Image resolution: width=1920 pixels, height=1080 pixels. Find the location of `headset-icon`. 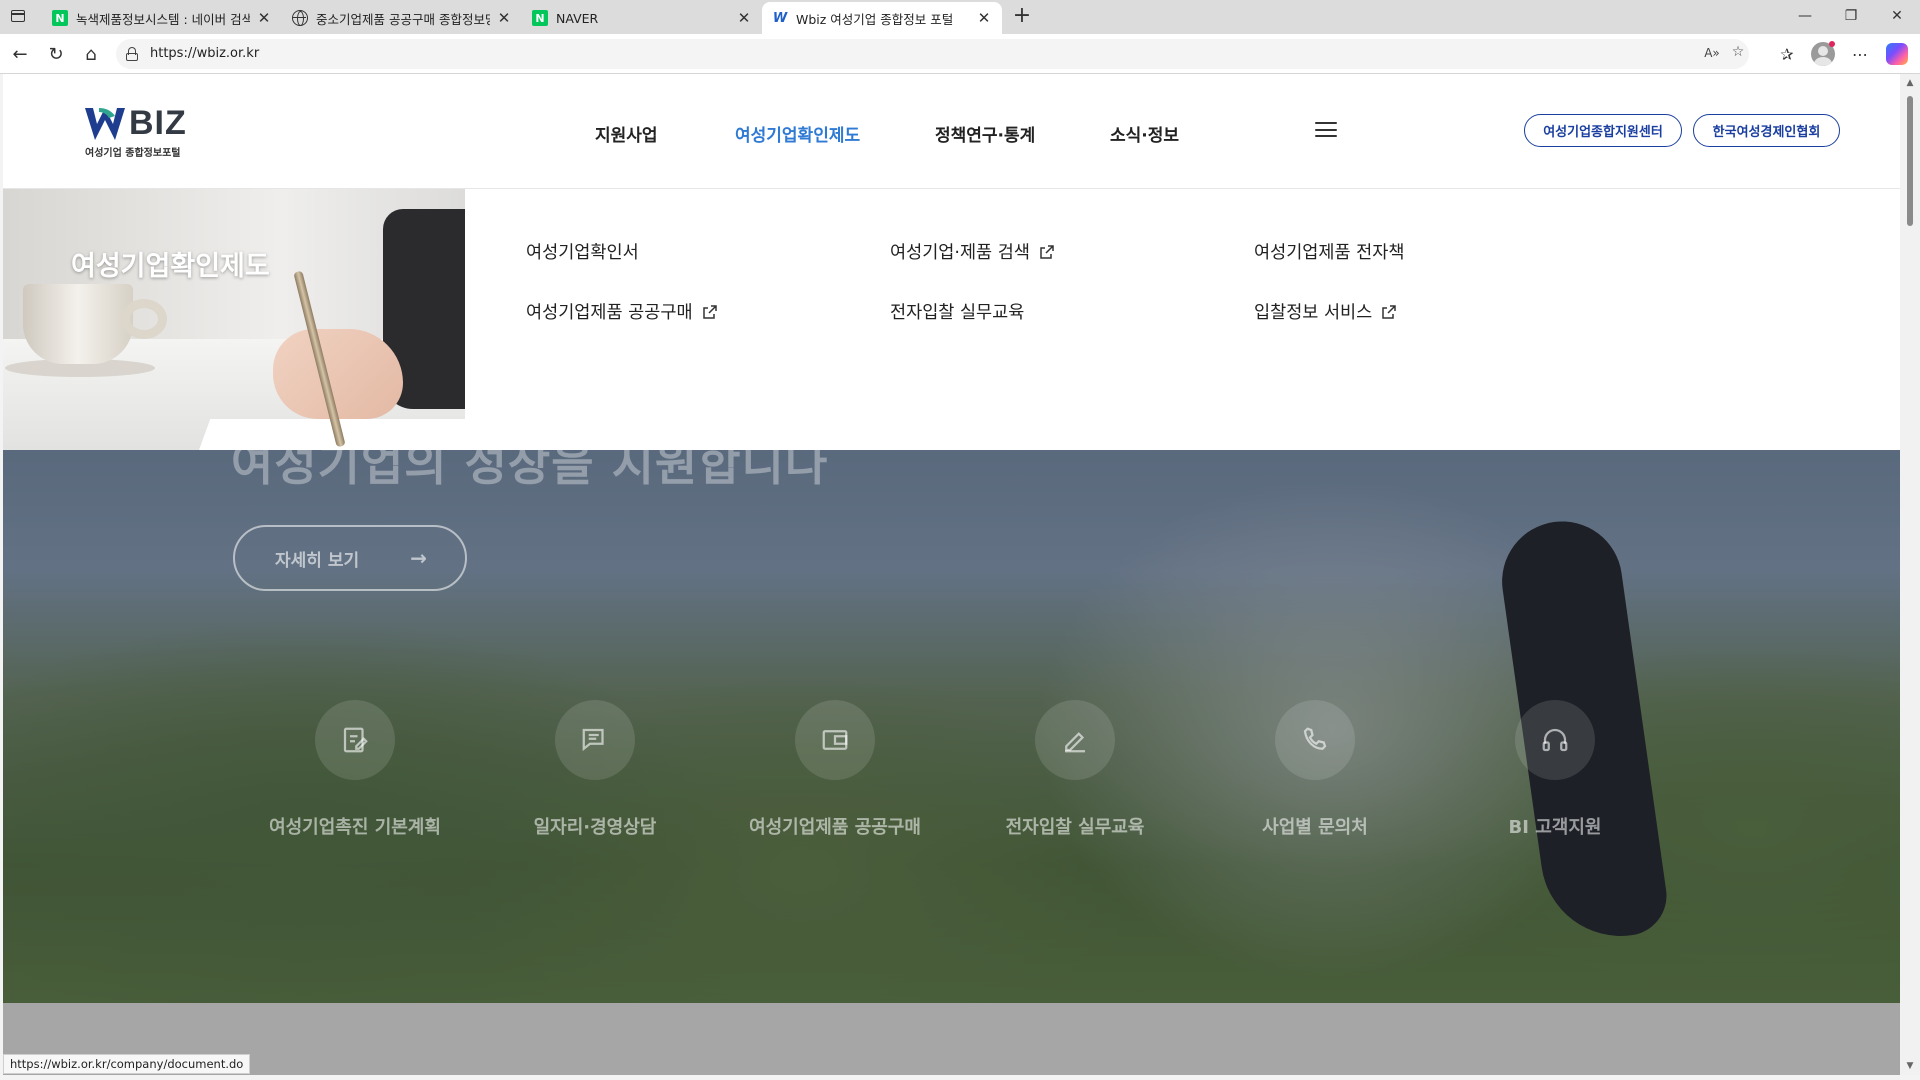

headset-icon is located at coordinates (1555, 740).